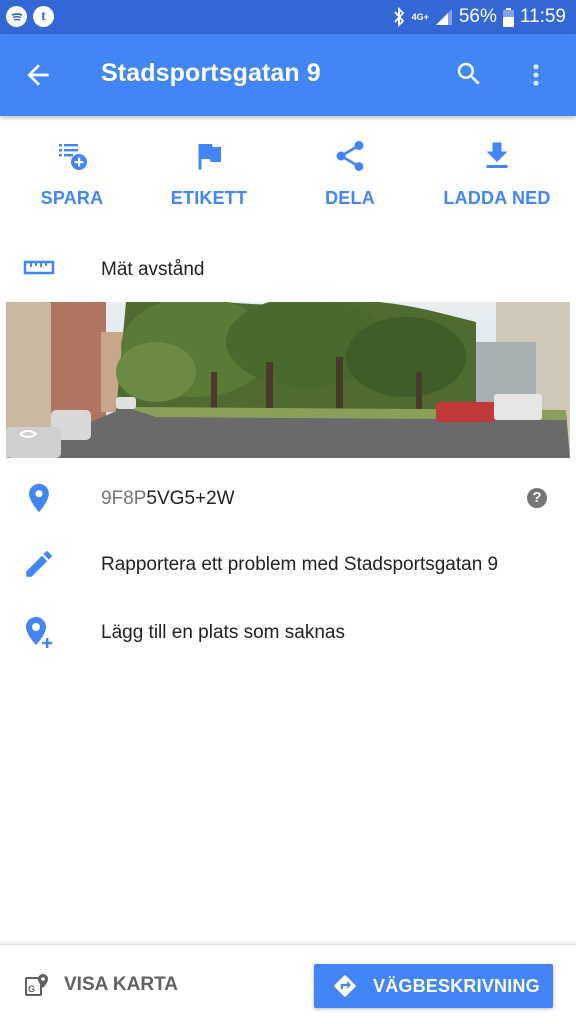 The height and width of the screenshot is (1024, 576). What do you see at coordinates (537, 498) in the screenshot?
I see `help-icon: ?` at bounding box center [537, 498].